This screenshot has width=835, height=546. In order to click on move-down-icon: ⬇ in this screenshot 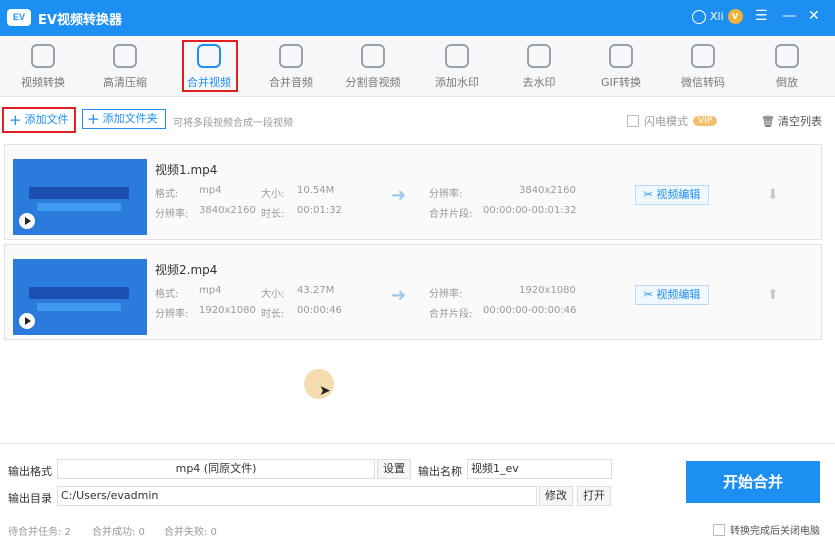, I will do `click(773, 195)`.